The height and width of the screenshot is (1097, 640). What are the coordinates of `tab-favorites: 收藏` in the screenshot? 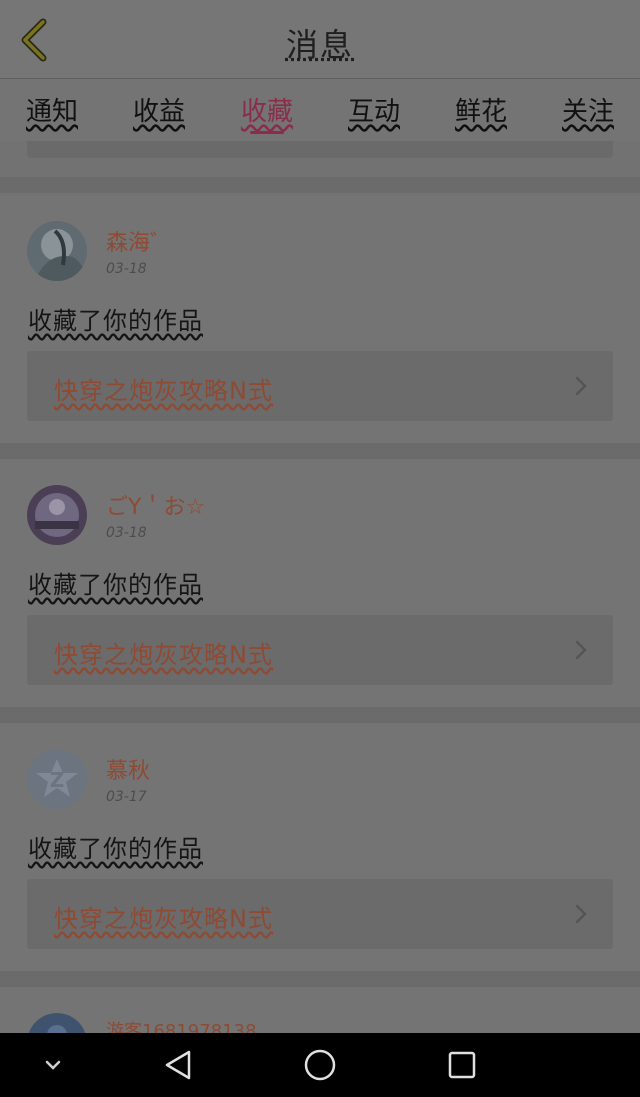 It's located at (267, 109).